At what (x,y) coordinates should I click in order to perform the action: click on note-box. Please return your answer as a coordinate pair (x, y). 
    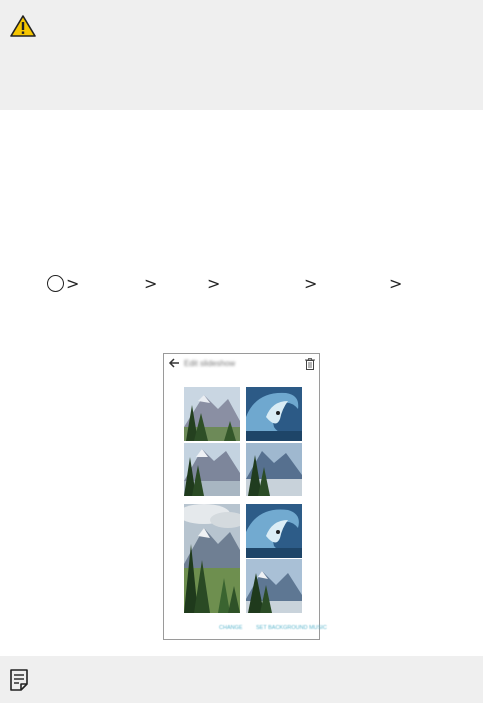
    Looking at the image, I should click on (241, 679).